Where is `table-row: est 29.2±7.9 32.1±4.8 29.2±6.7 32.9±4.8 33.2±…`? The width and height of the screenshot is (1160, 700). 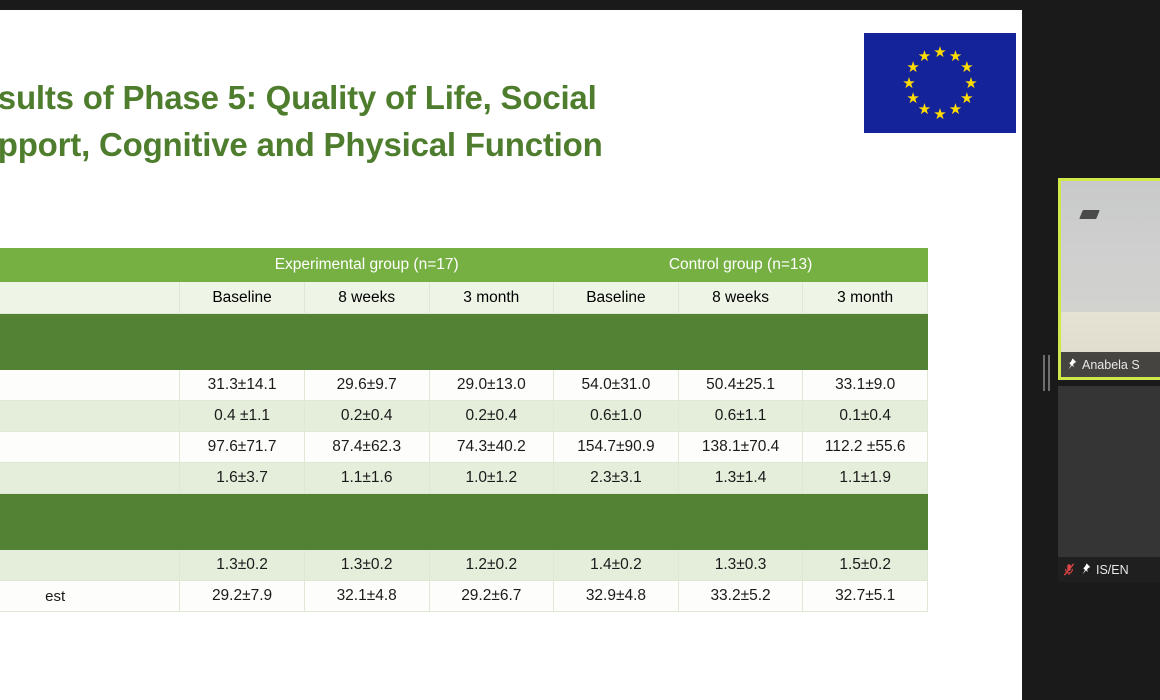 table-row: est 29.2±7.9 32.1±4.8 29.2±6.7 32.9±4.8 33.2±… is located at coordinates (464, 596).